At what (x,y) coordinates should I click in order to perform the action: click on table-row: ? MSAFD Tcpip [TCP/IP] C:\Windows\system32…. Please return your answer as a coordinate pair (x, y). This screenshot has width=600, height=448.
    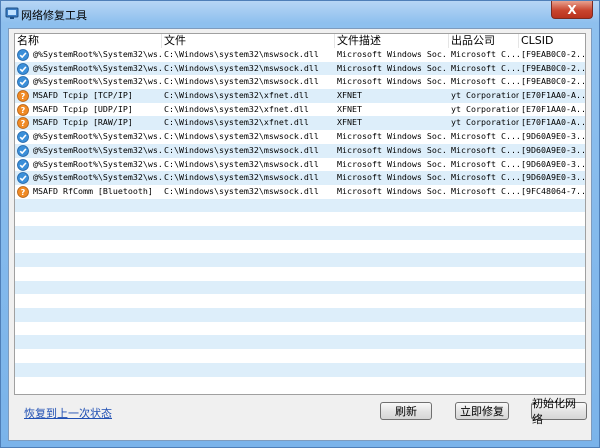
    Looking at the image, I should click on (300, 96).